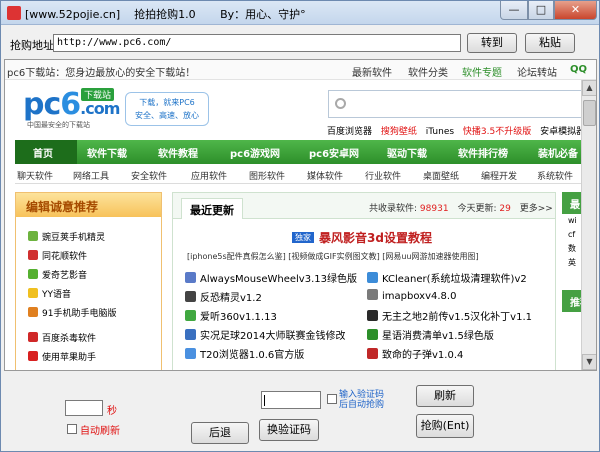 The image size is (600, 452). I want to click on list-item: YY语音, so click(49, 293).